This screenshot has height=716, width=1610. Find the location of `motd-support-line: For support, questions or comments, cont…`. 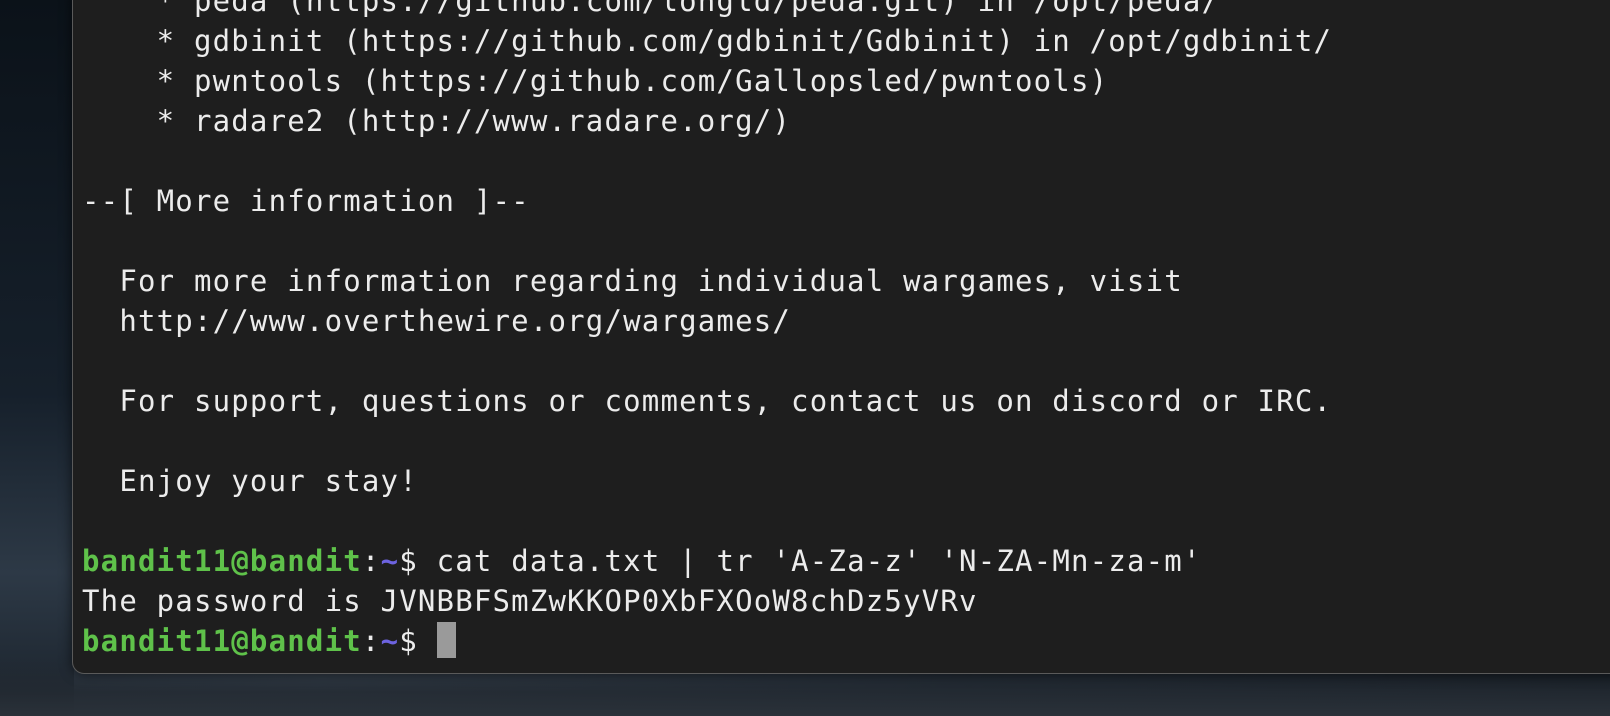

motd-support-line: For support, questions or comments, cont… is located at coordinates (707, 401).